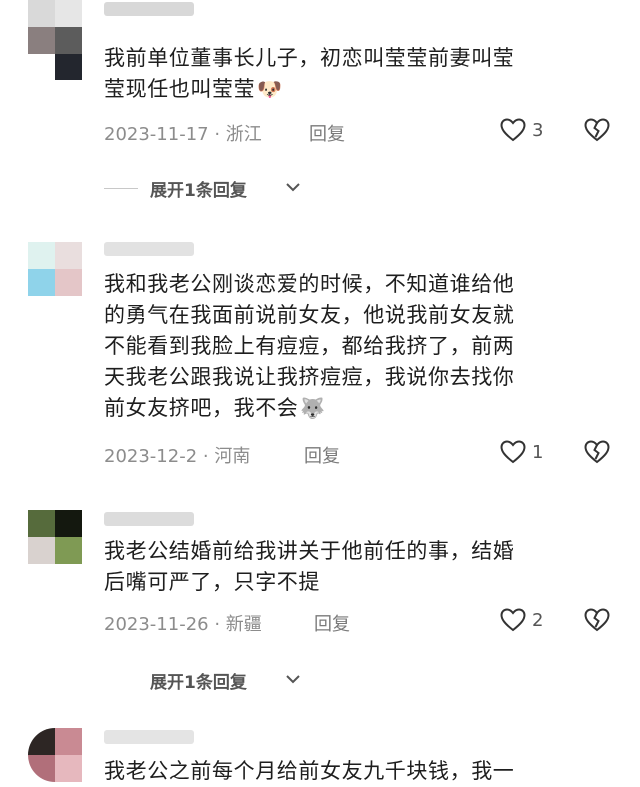 This screenshot has height=787, width=640. What do you see at coordinates (270, 89) in the screenshot?
I see `dog-emoji-icon: 🐶` at bounding box center [270, 89].